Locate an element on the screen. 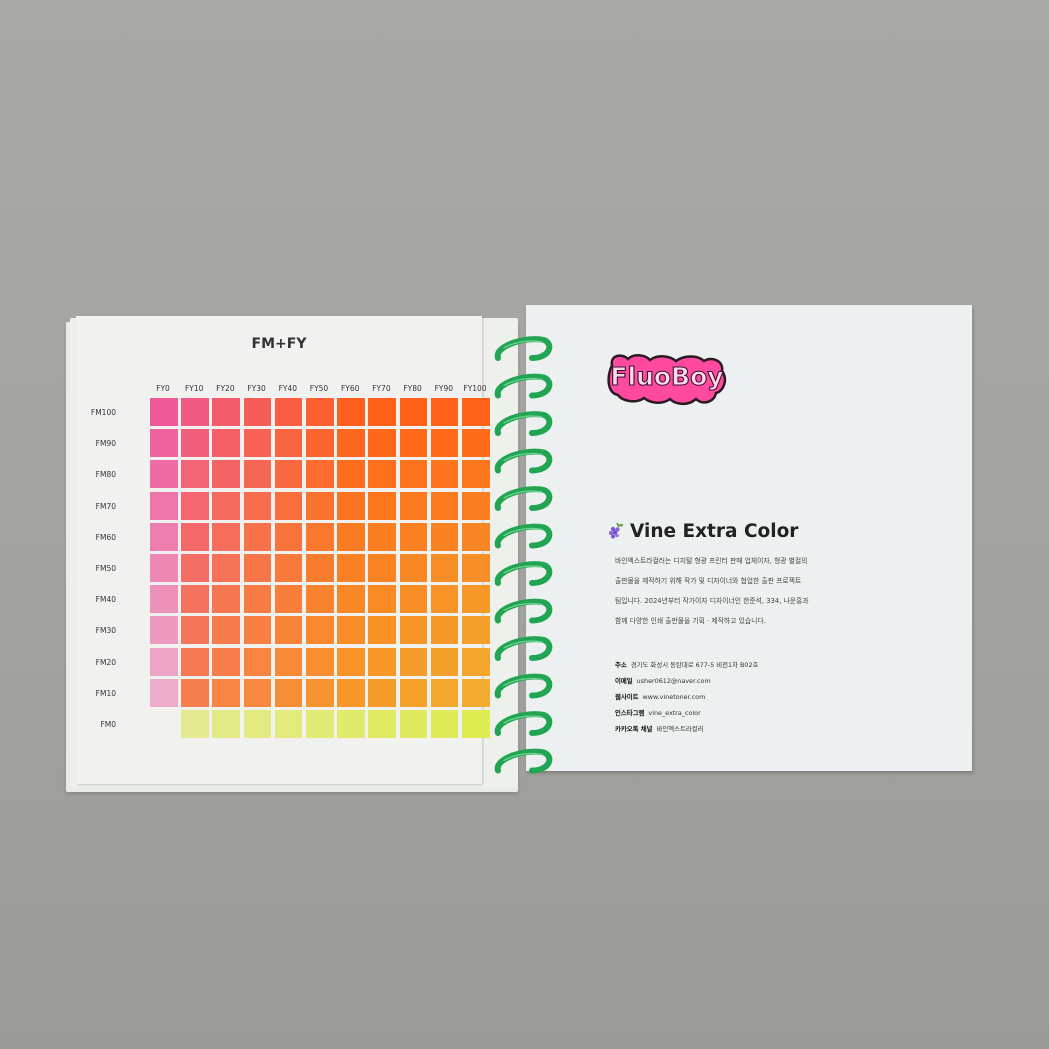 This screenshot has width=1049, height=1049. column-label: FY80 is located at coordinates (412, 388).